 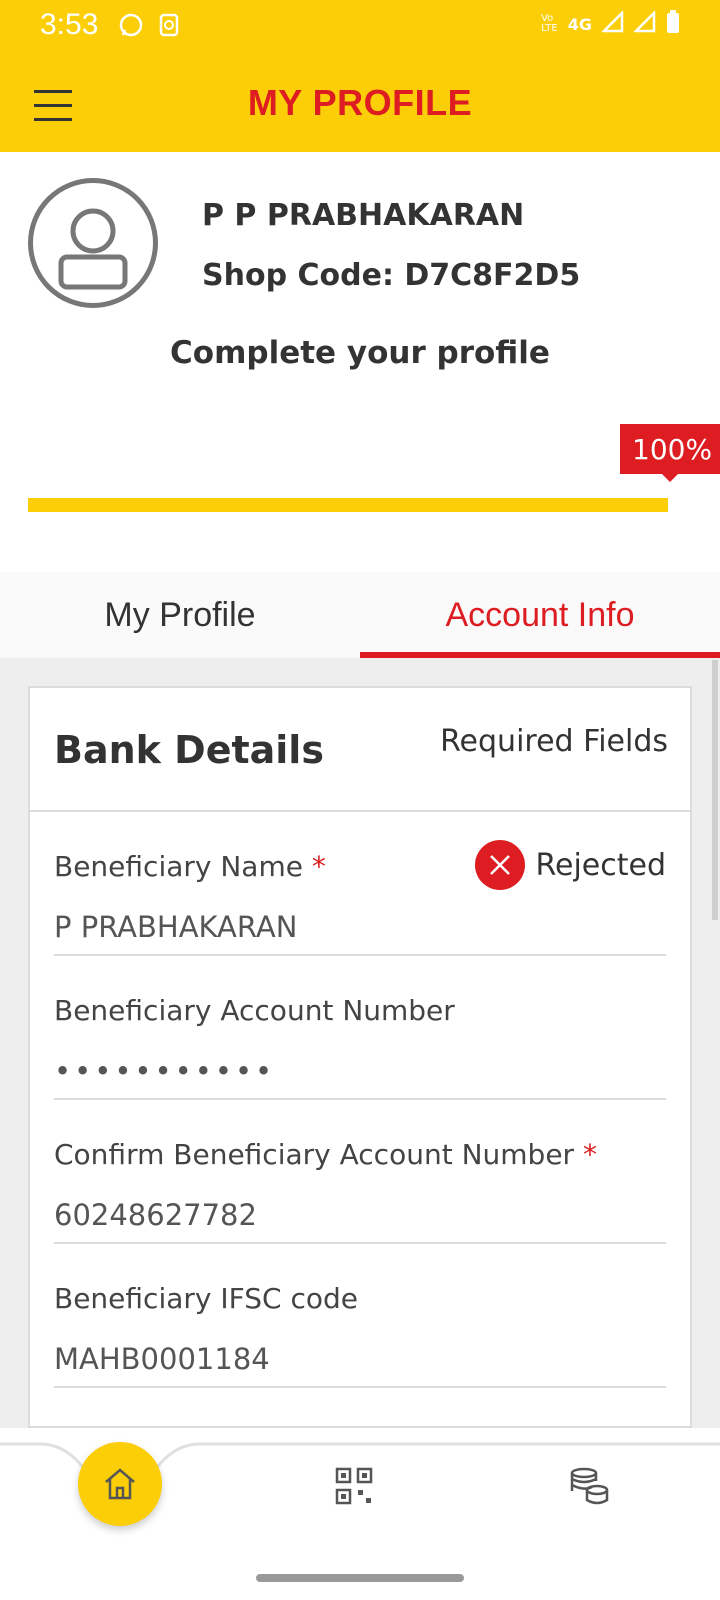 I want to click on card-header: Bank Details Required Fields, so click(x=360, y=750).